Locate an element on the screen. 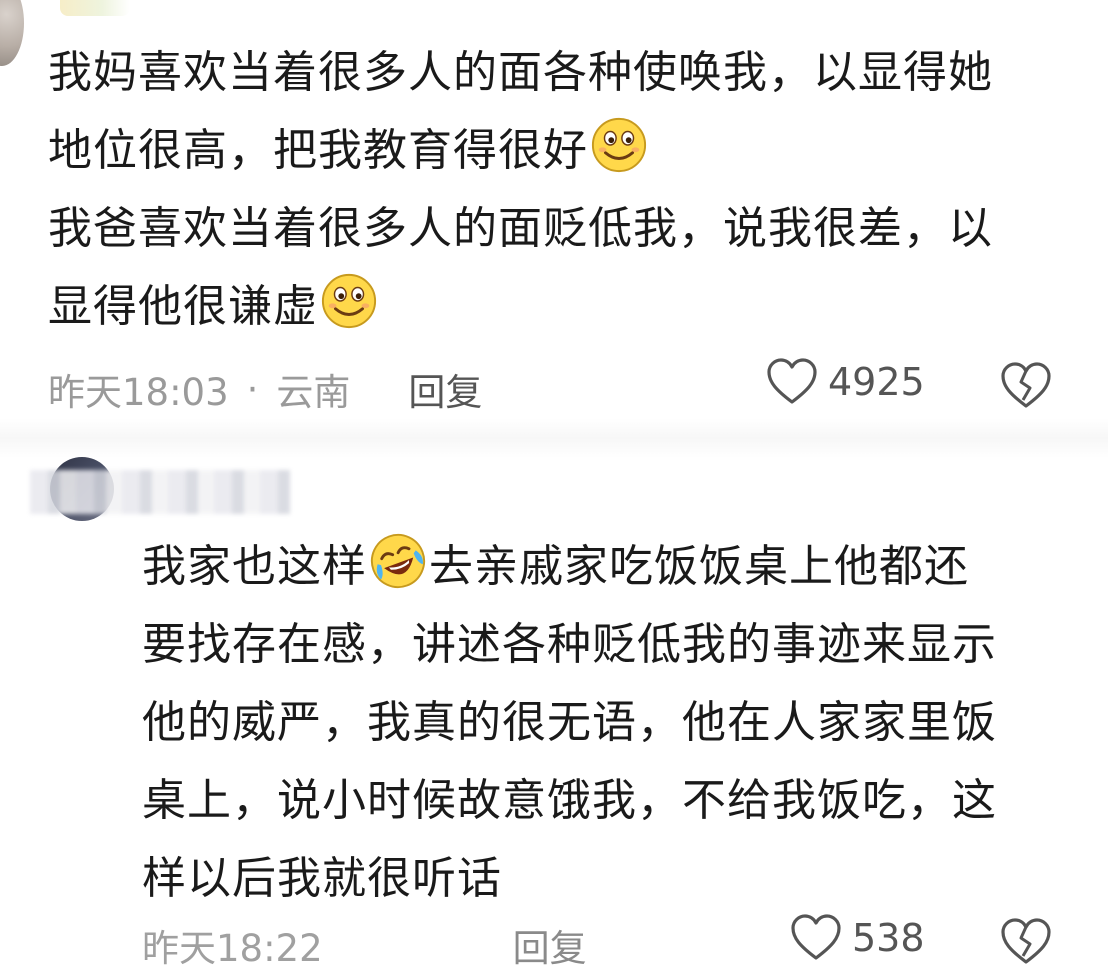 The image size is (1108, 972). user2-name-redacted is located at coordinates (160, 492).